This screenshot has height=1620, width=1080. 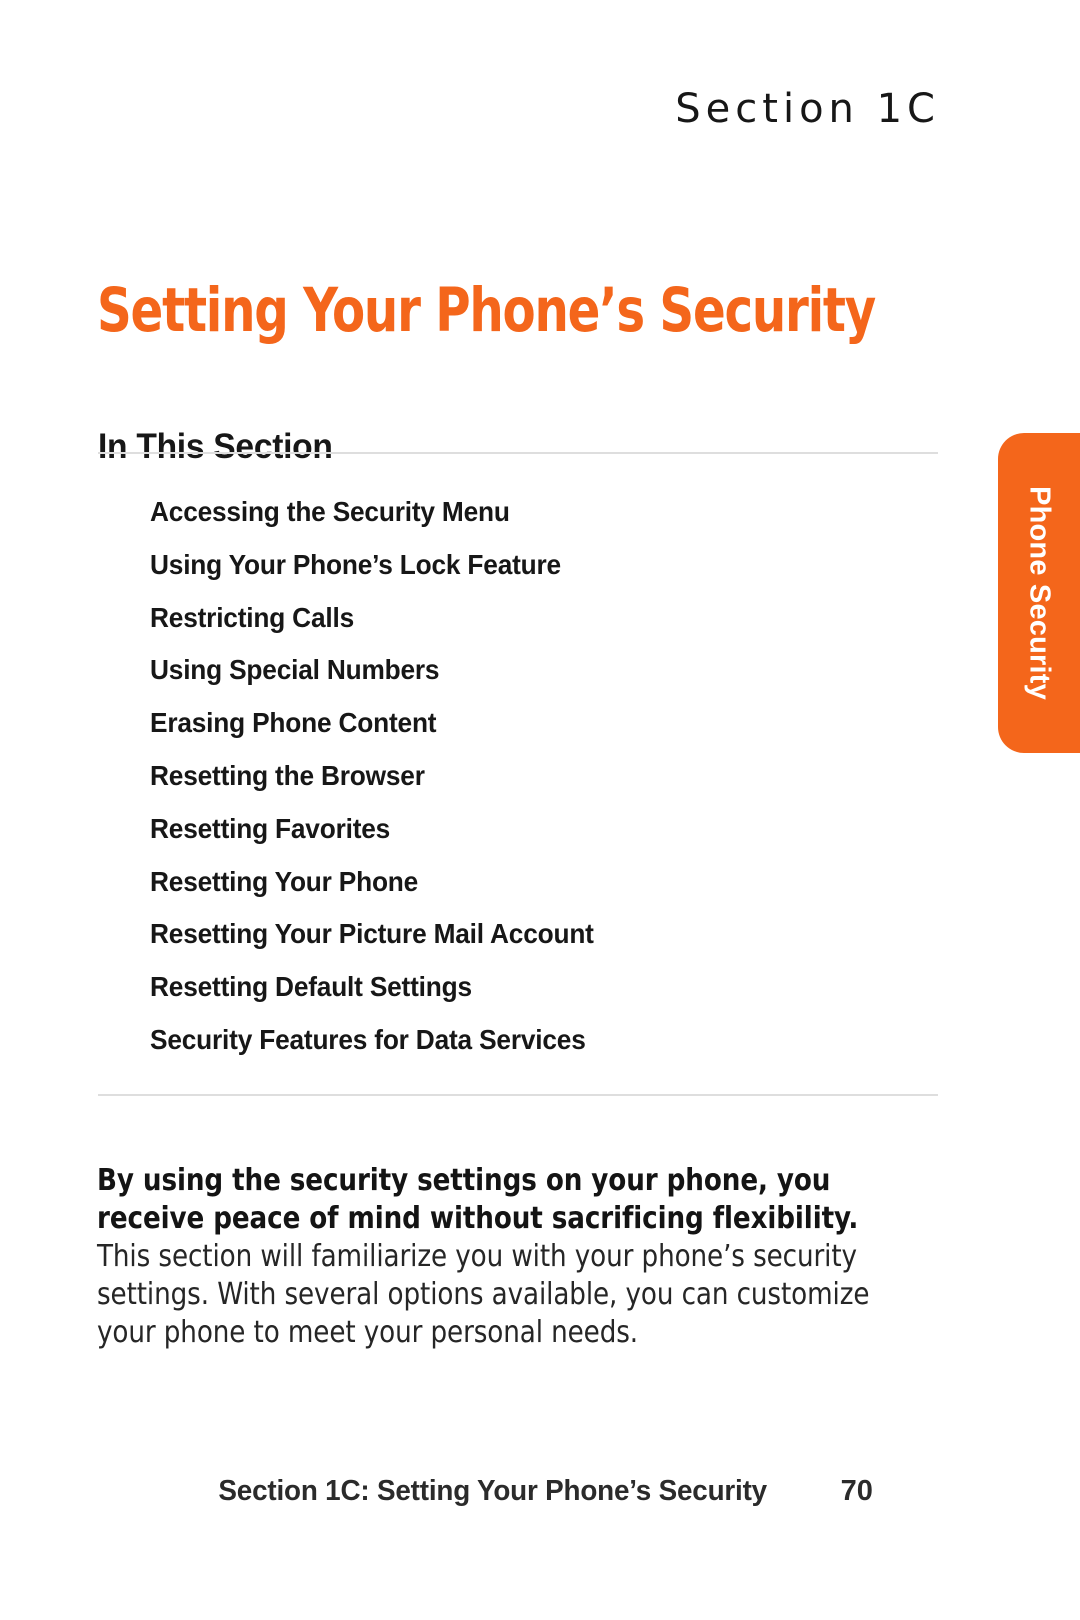 I want to click on list-item: Restricting Calls, so click(x=252, y=617).